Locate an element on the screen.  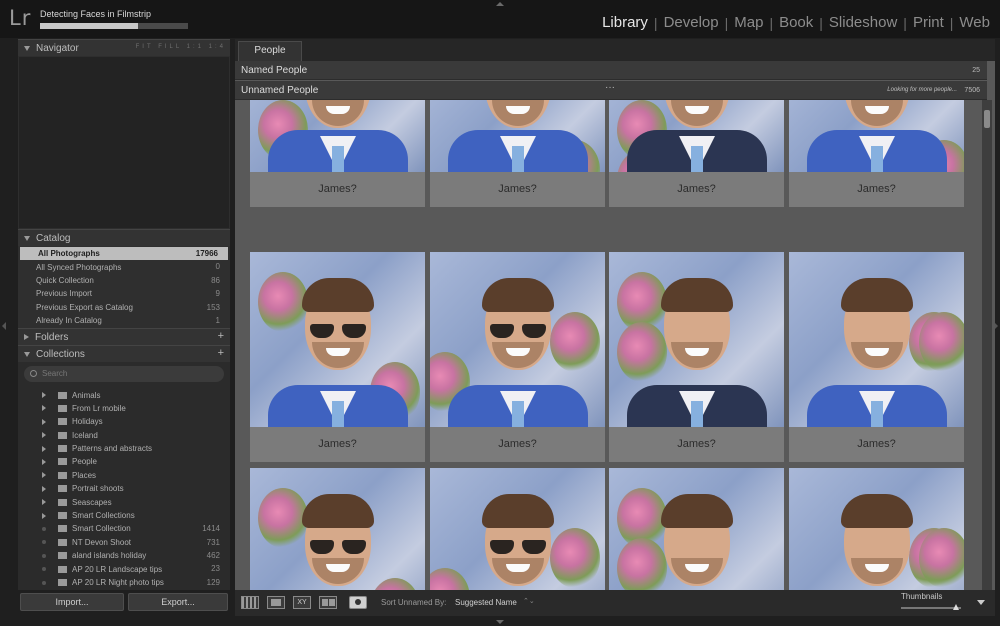
top-panel-toggle-icon is located at coordinates (500, 4).